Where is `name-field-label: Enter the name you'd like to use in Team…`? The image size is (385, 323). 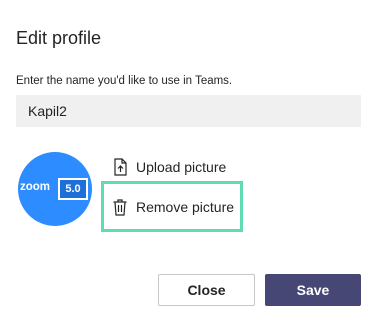
name-field-label: Enter the name you'd like to use in Team… is located at coordinates (124, 81).